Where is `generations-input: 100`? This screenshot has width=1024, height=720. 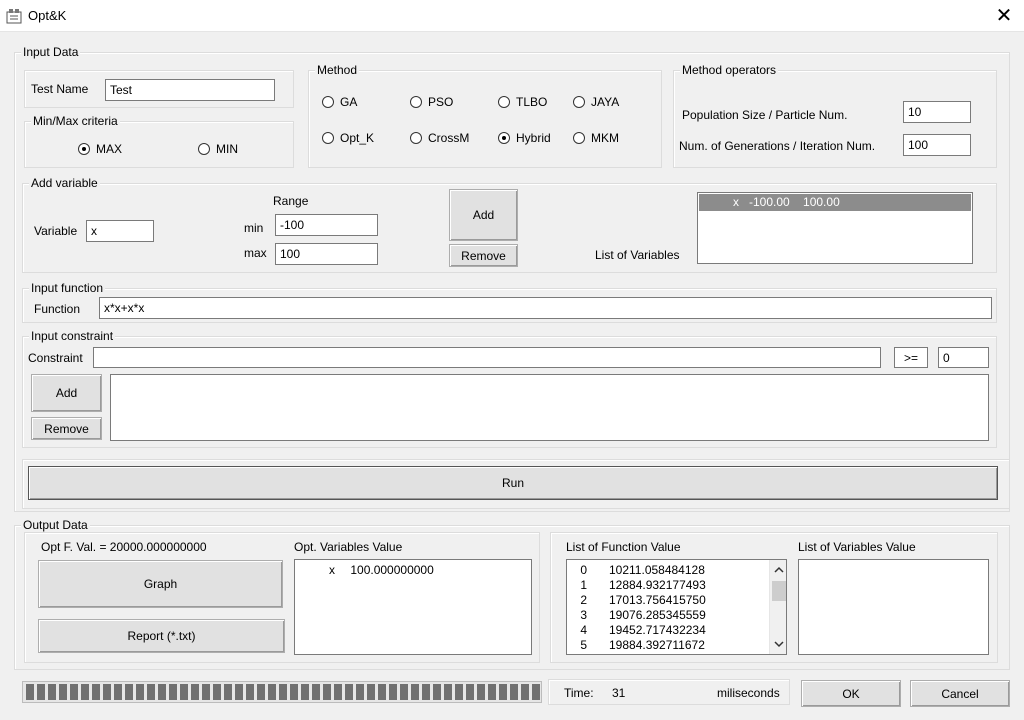
generations-input: 100 is located at coordinates (937, 145).